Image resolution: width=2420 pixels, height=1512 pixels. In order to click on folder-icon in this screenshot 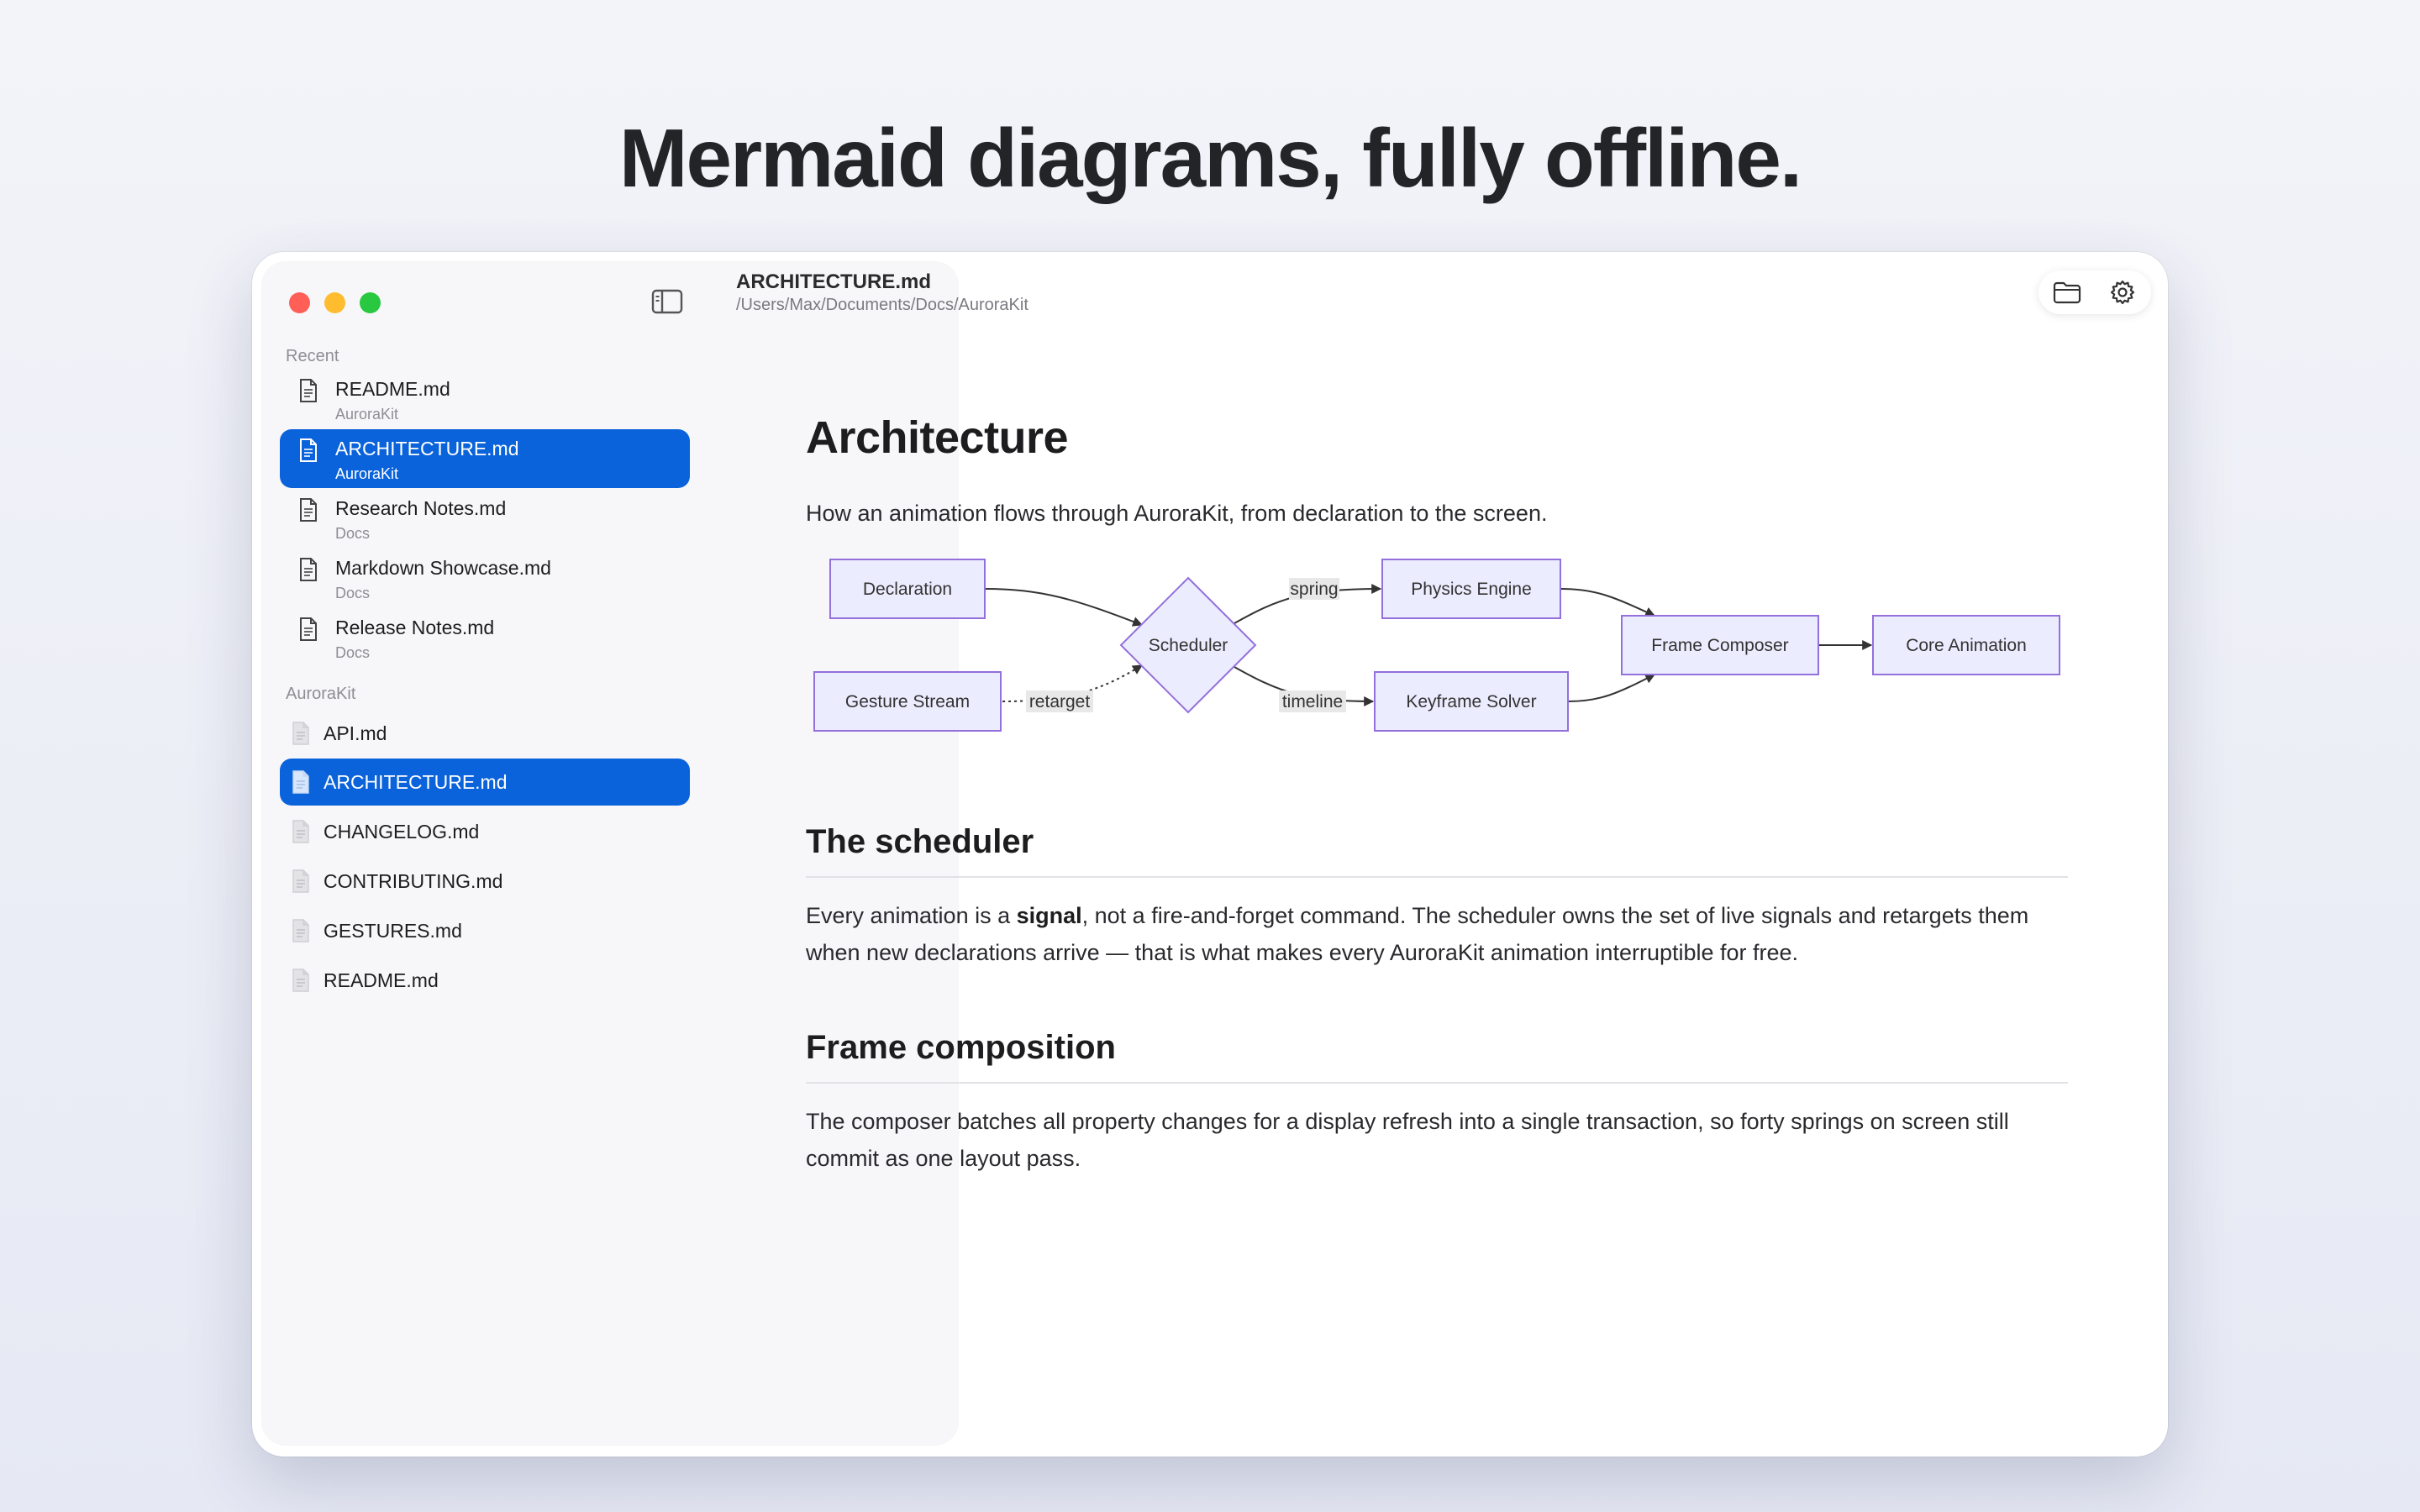, I will do `click(2067, 292)`.